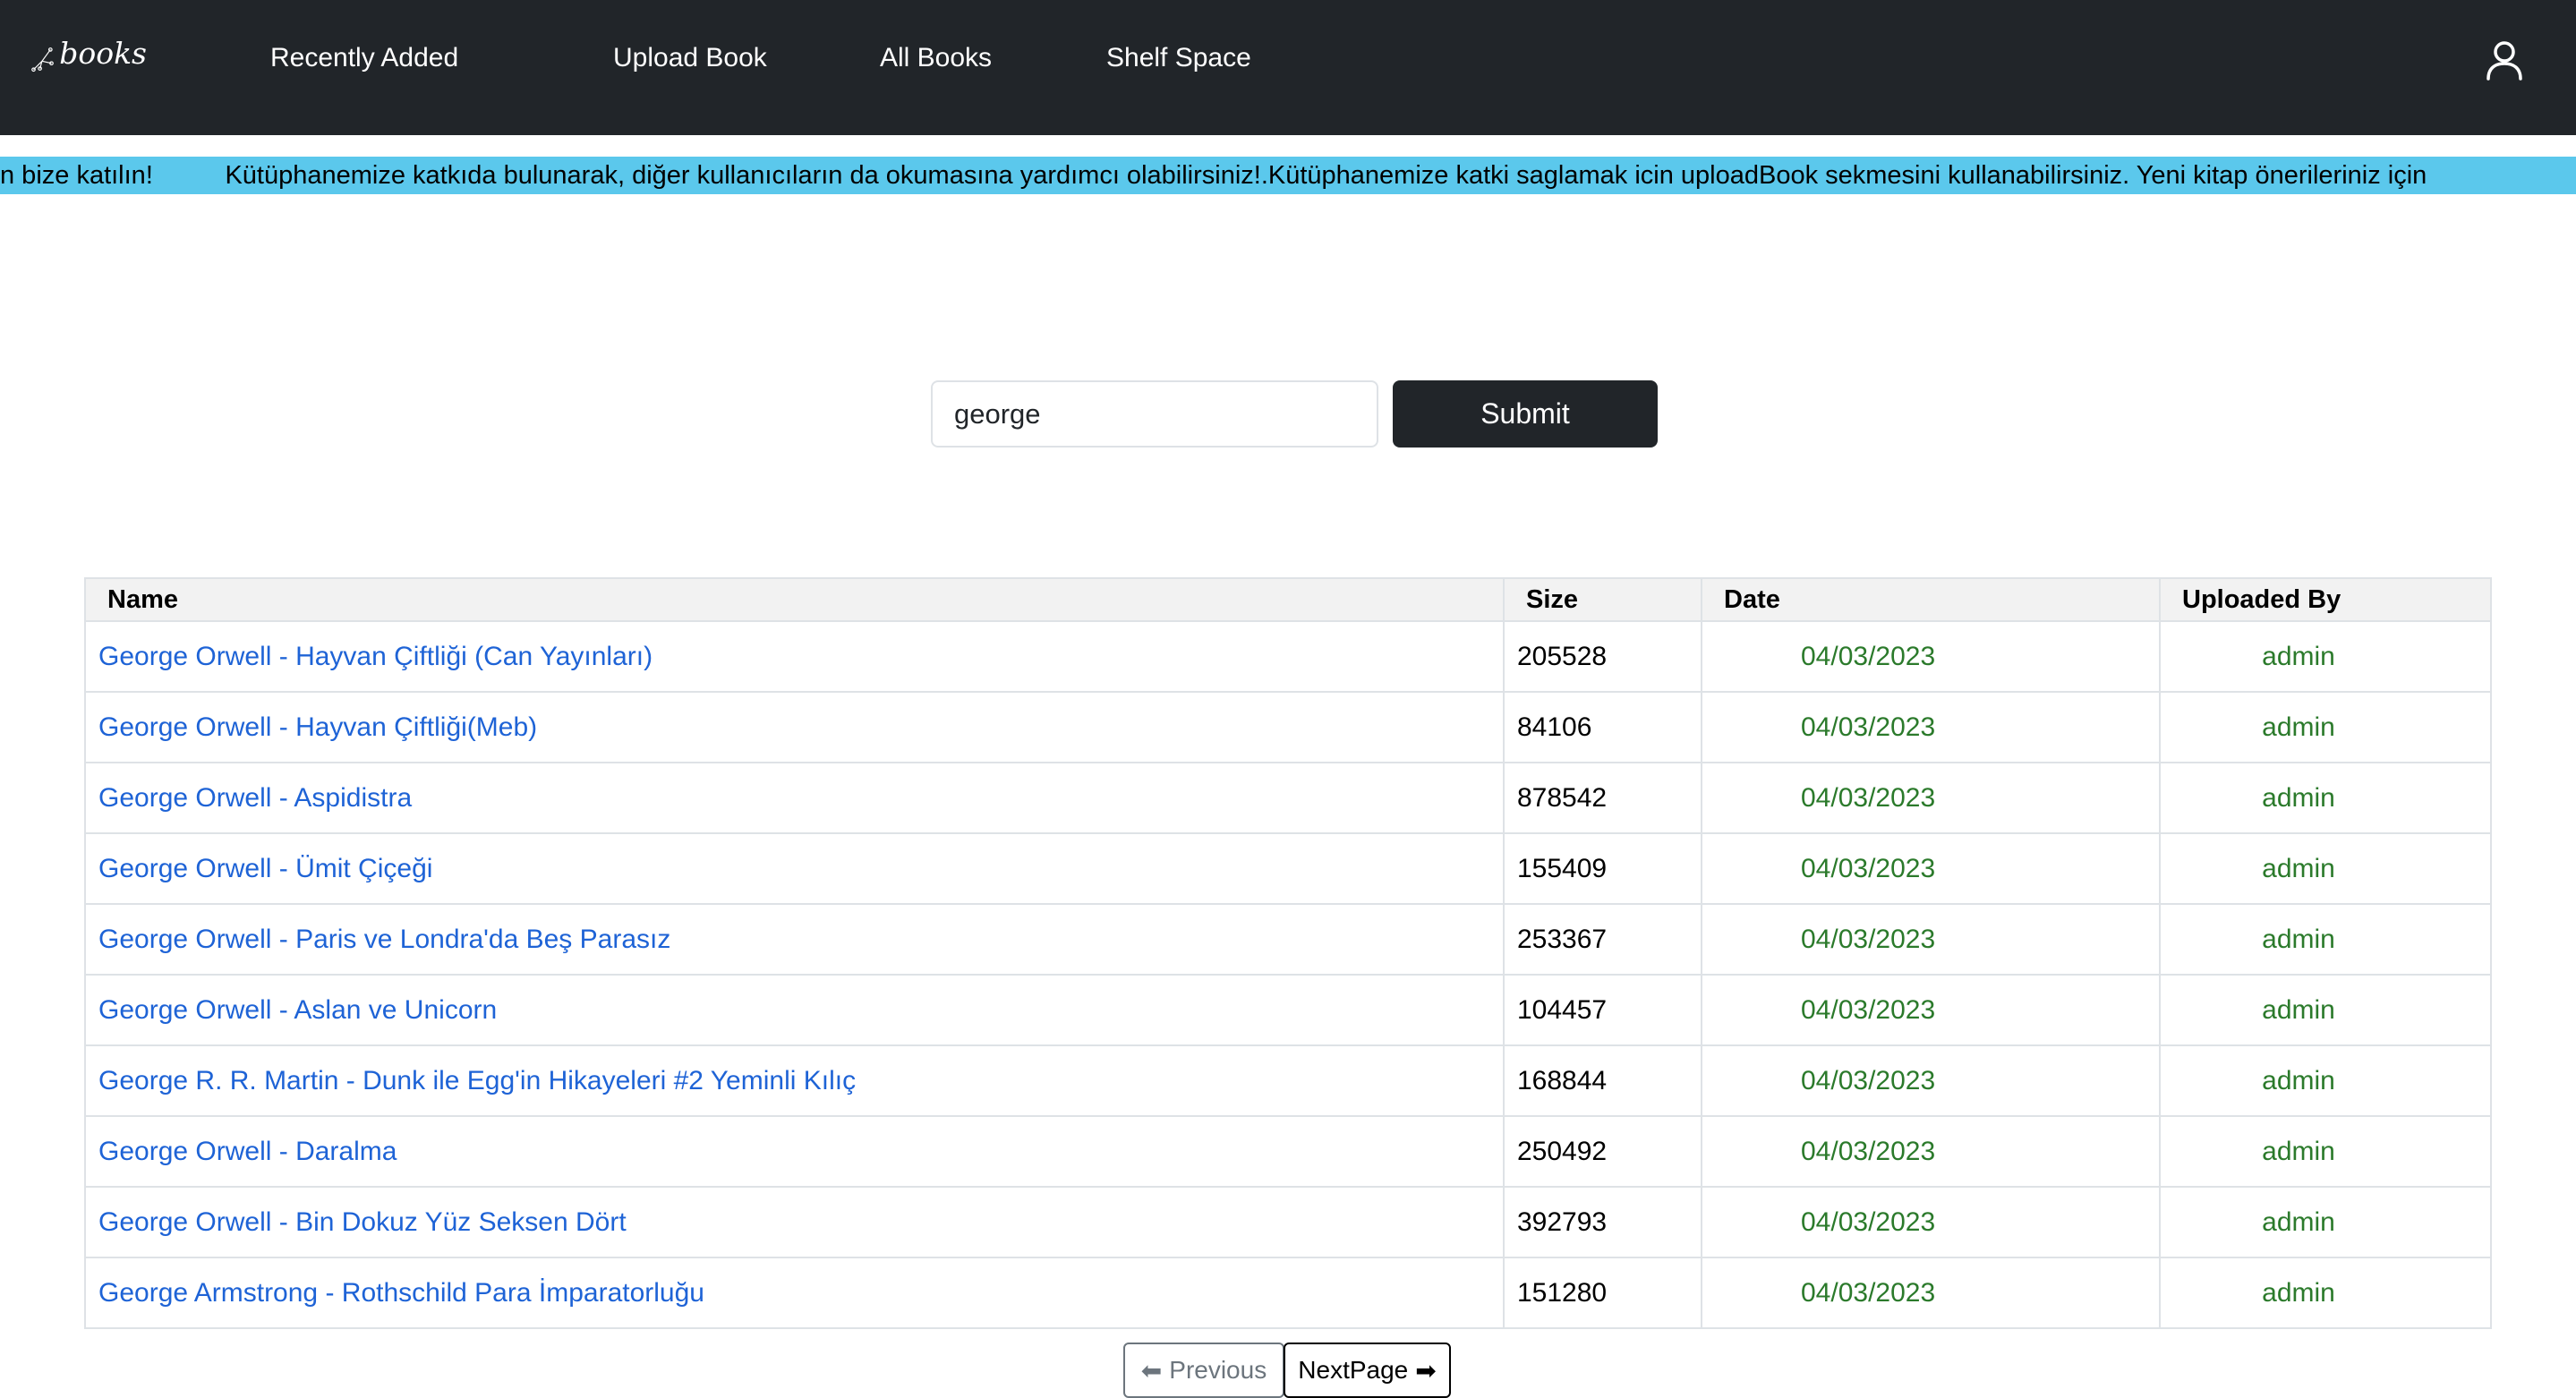 This screenshot has width=2576, height=1398. What do you see at coordinates (1353, 1370) in the screenshot?
I see `next-label: NextPage` at bounding box center [1353, 1370].